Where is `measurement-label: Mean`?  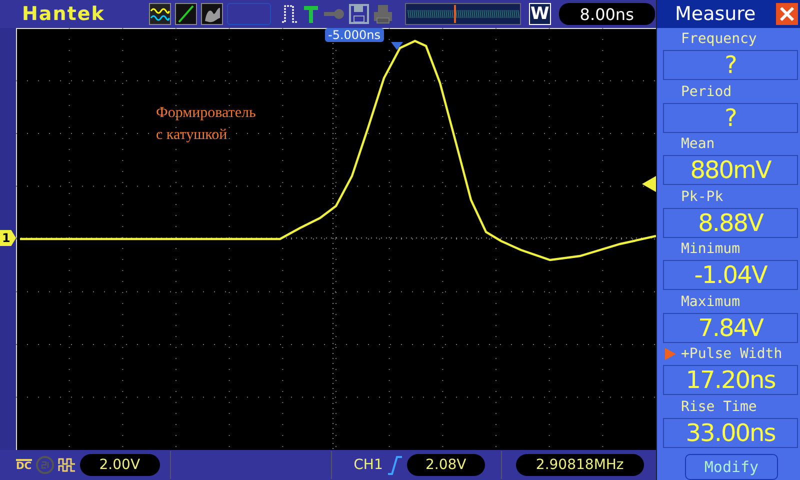
measurement-label: Mean is located at coordinates (728, 144).